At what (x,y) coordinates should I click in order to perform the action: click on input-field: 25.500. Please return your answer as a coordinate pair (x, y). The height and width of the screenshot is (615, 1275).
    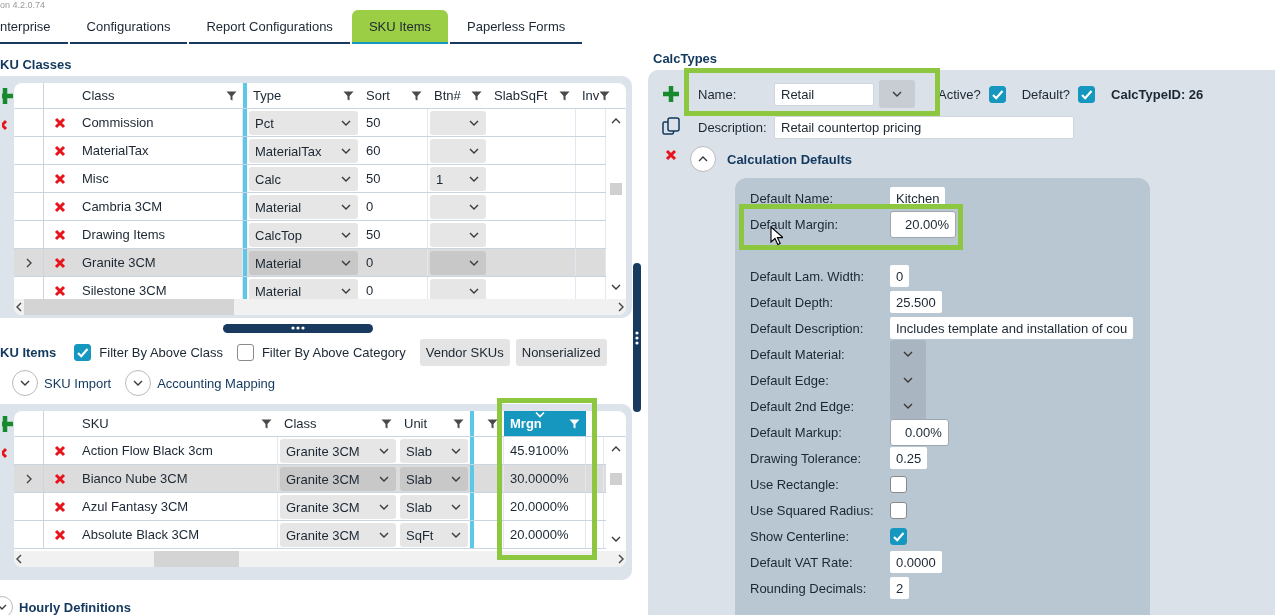
    Looking at the image, I should click on (916, 302).